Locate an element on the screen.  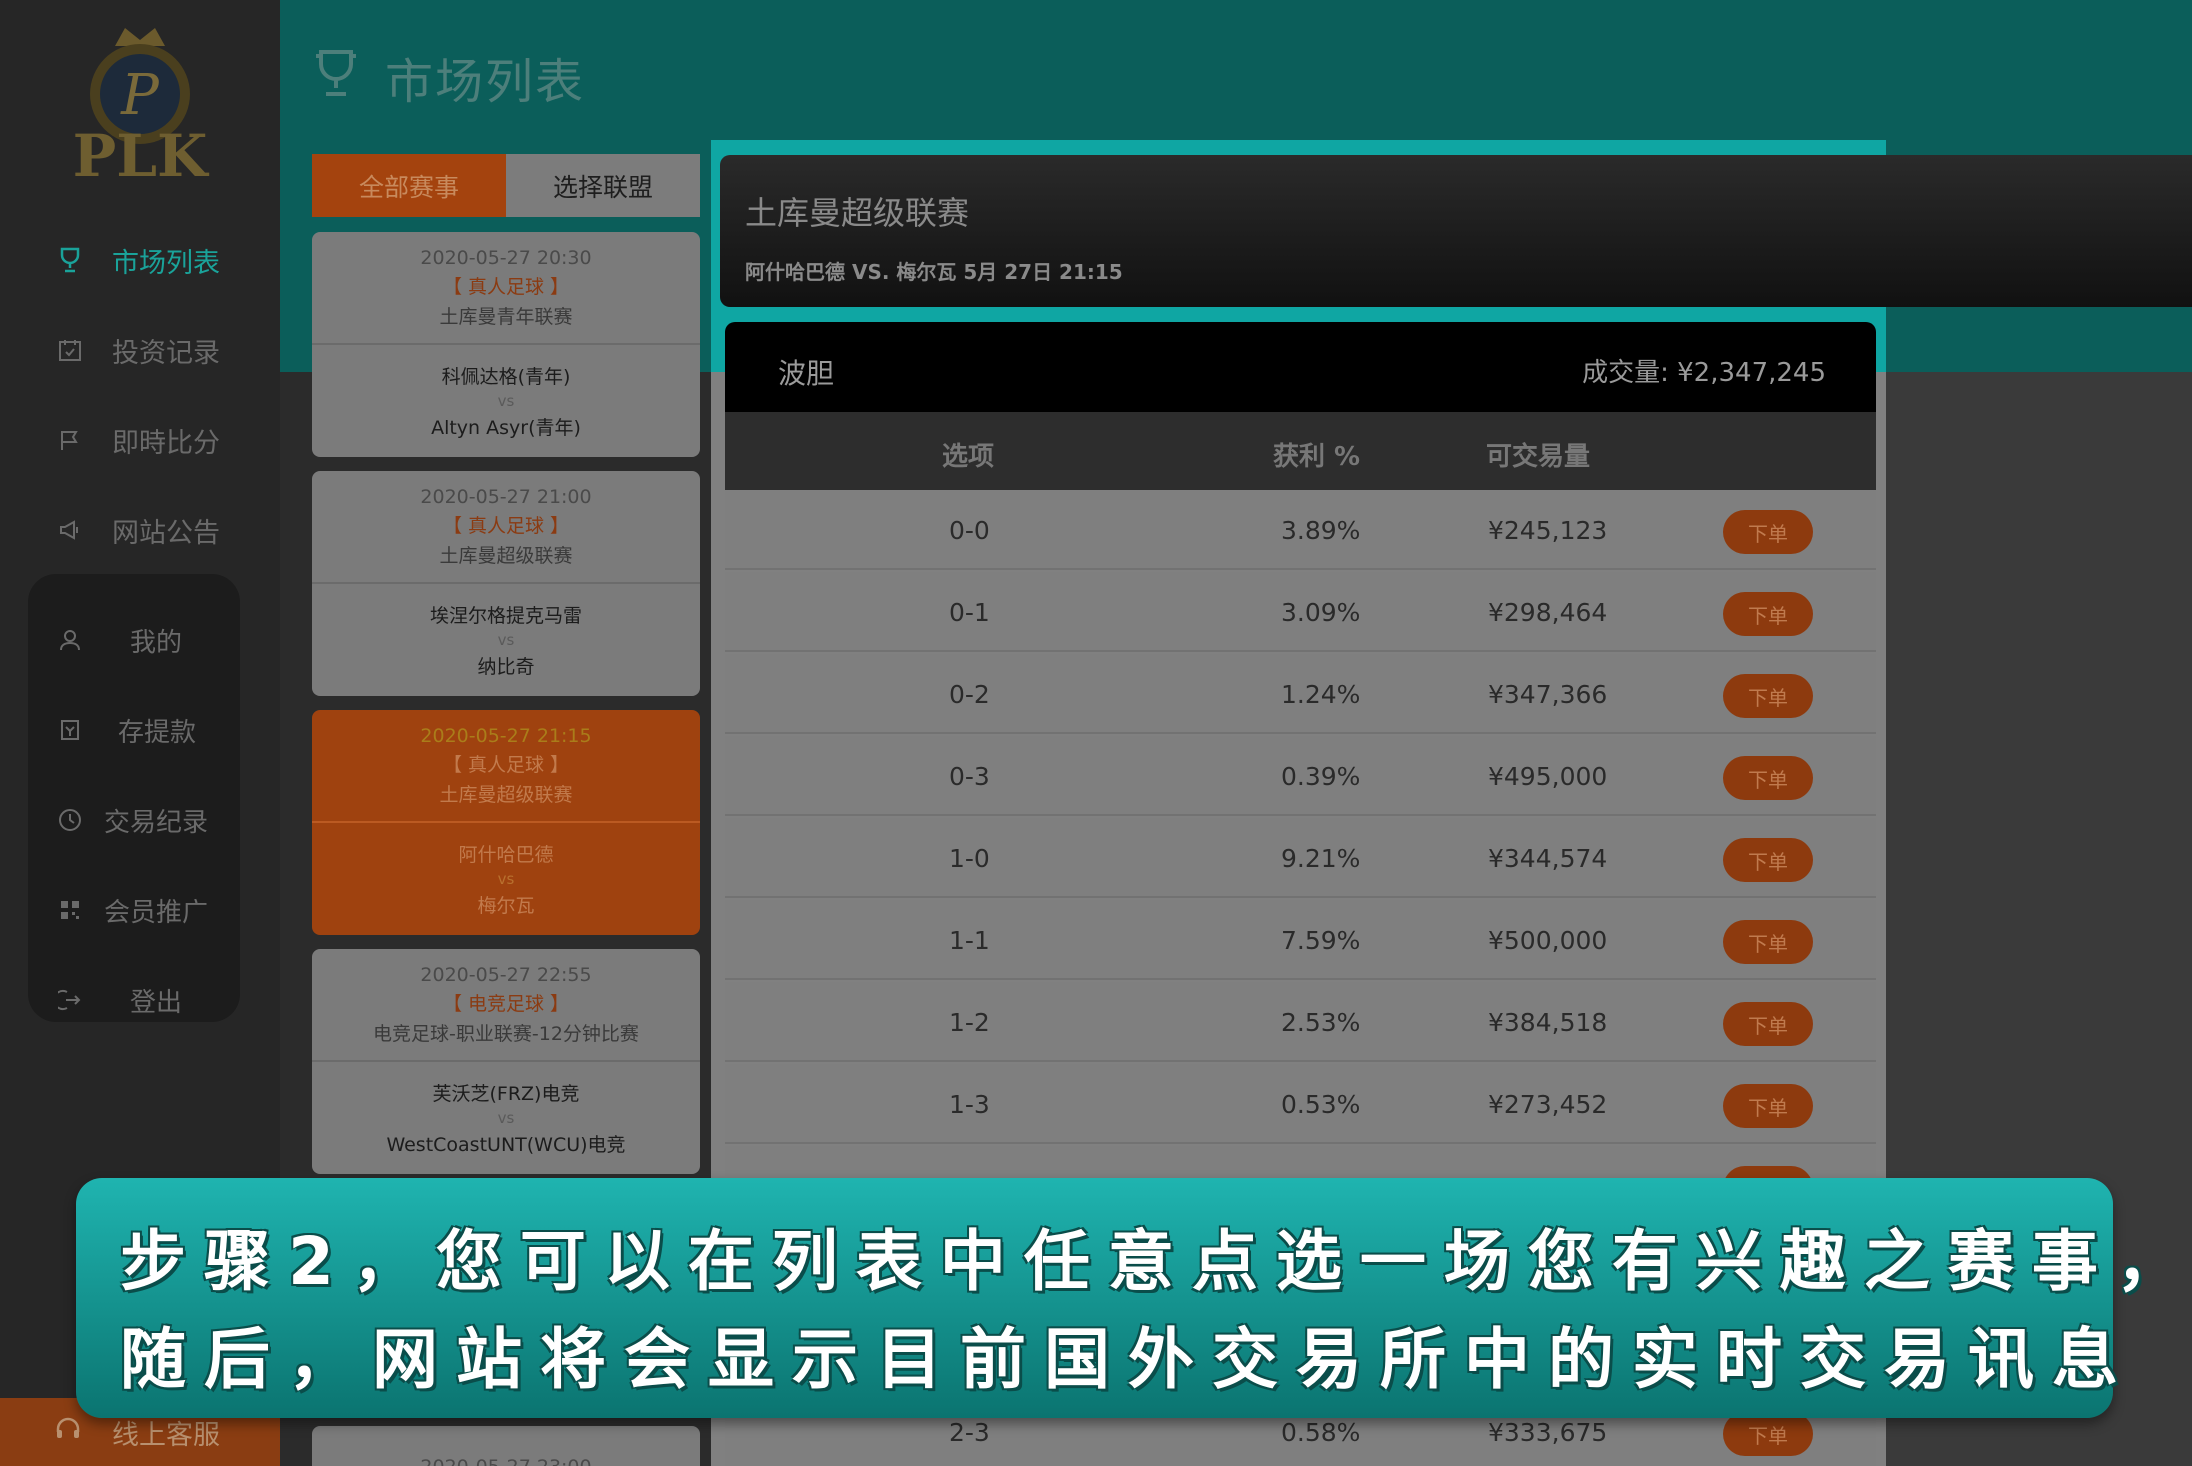
event-info: 阿什哈巴德 VS. 梅尔瓦 5月 27日 21:15 is located at coordinates (934, 272).